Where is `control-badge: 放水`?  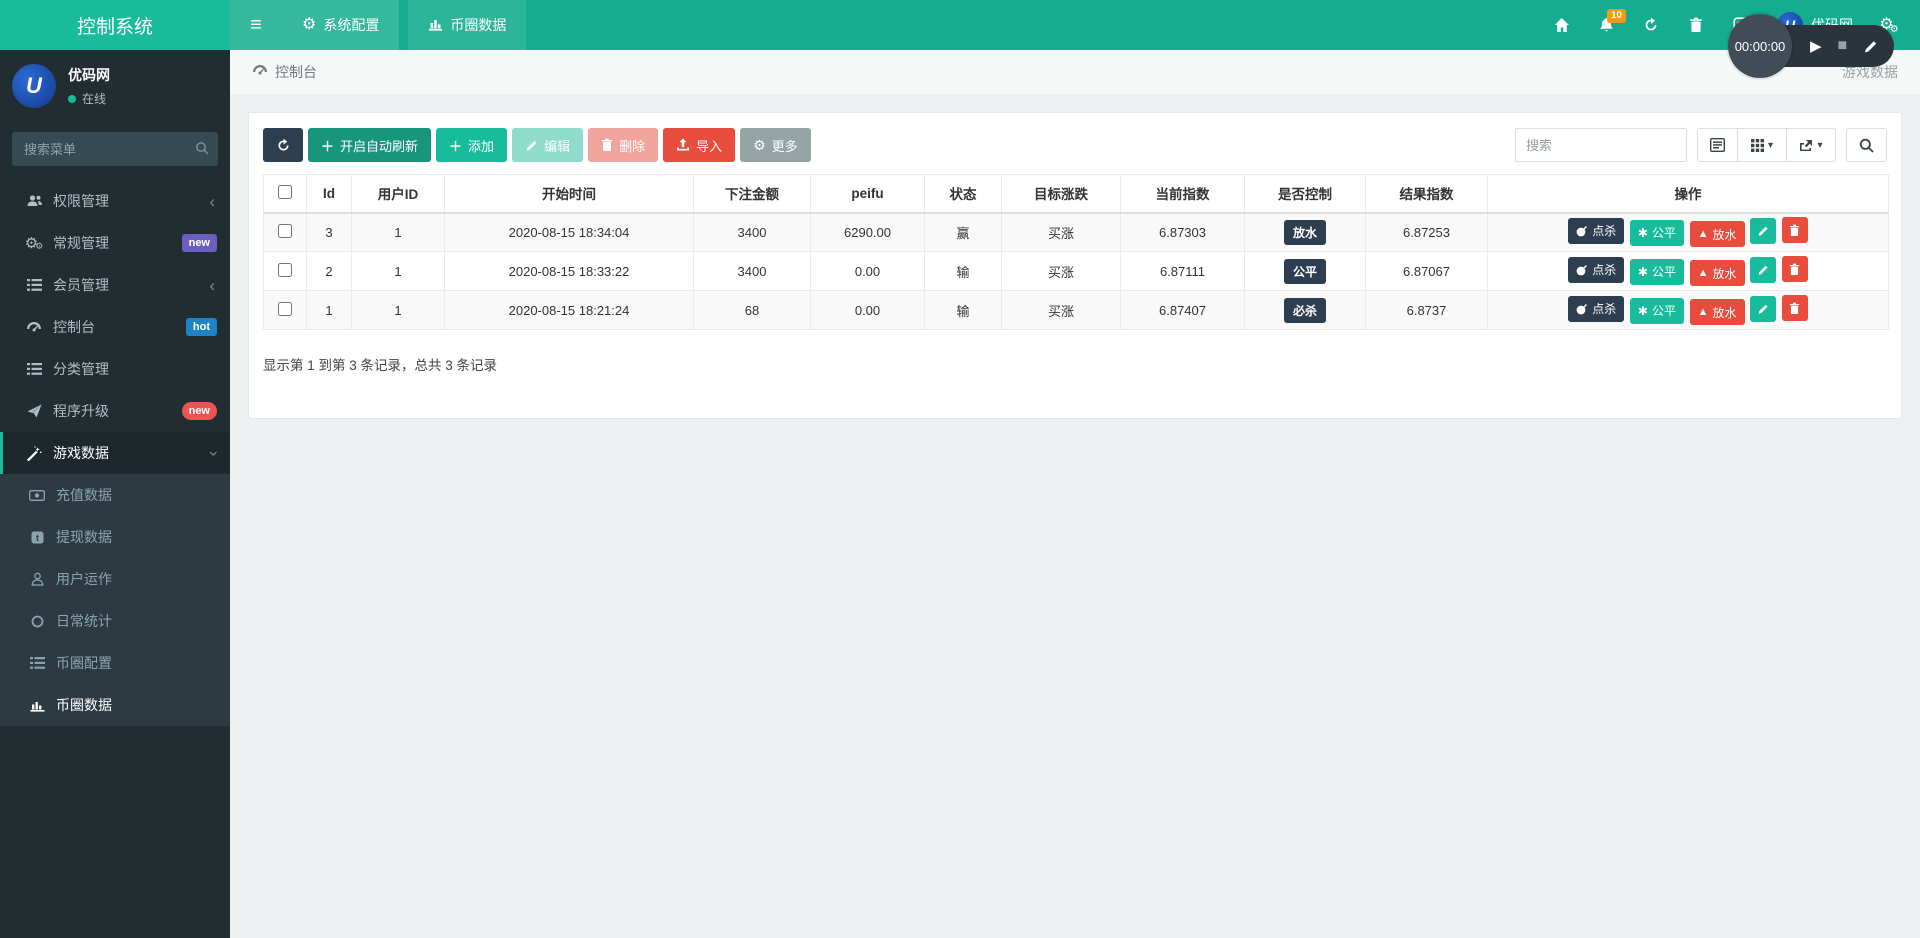 control-badge: 放水 is located at coordinates (1304, 232).